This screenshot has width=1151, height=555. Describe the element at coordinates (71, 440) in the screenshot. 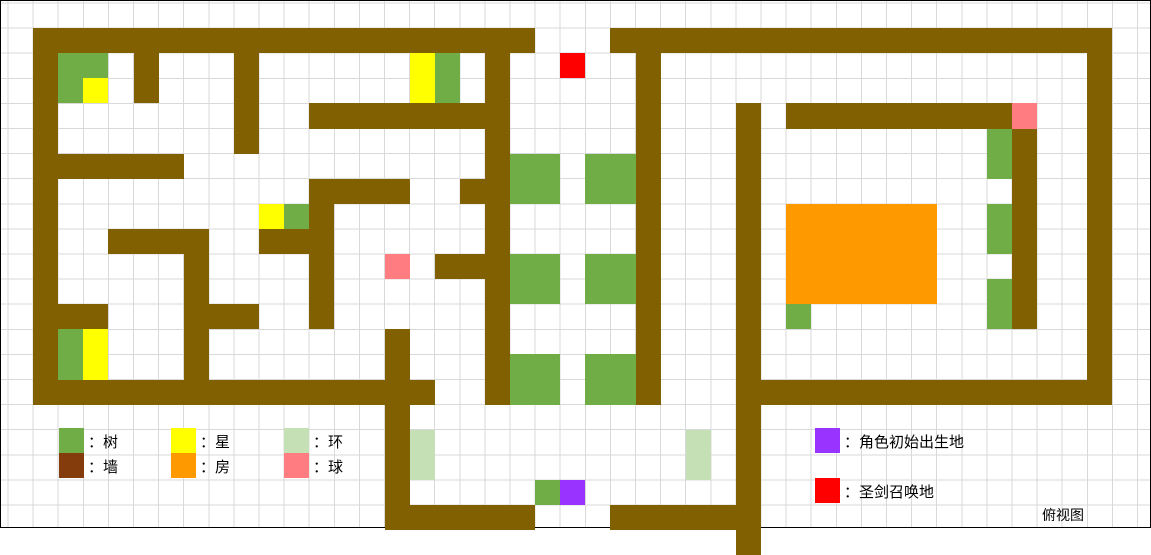

I see `legend-tree-swatch` at that location.